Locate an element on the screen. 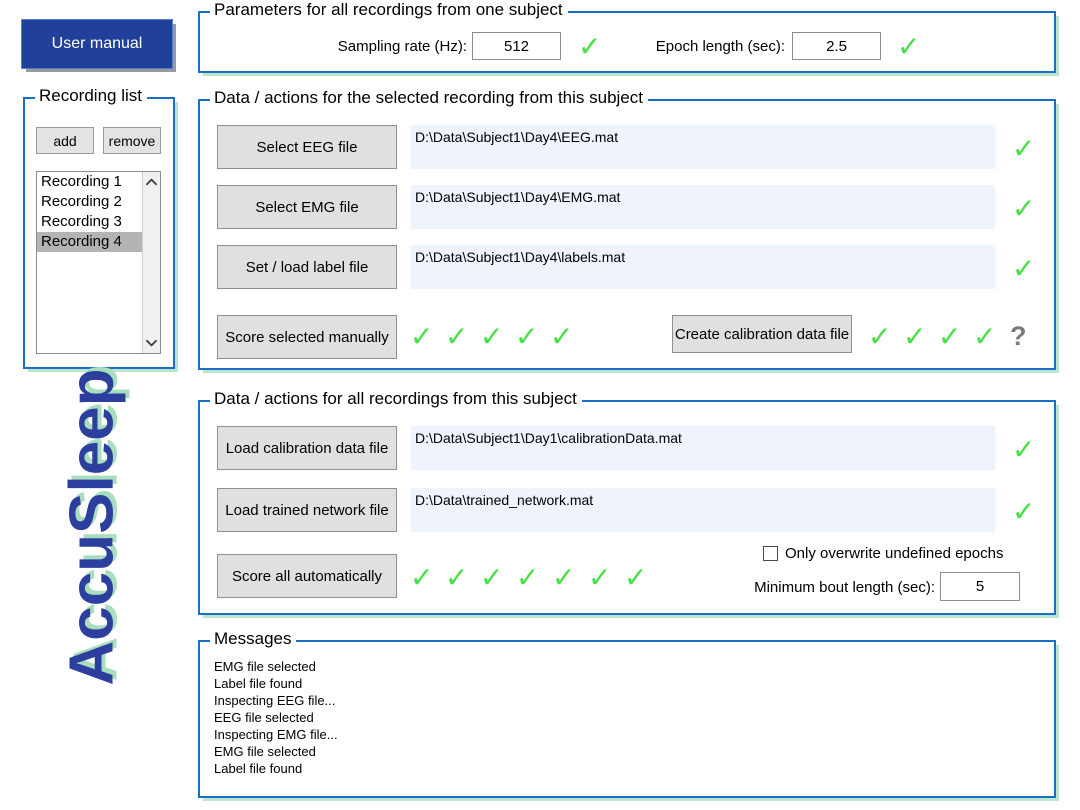 The width and height of the screenshot is (1080, 810). only-overwrite-undefined-epochs-label: Only overwrite undefined epochs is located at coordinates (894, 553).